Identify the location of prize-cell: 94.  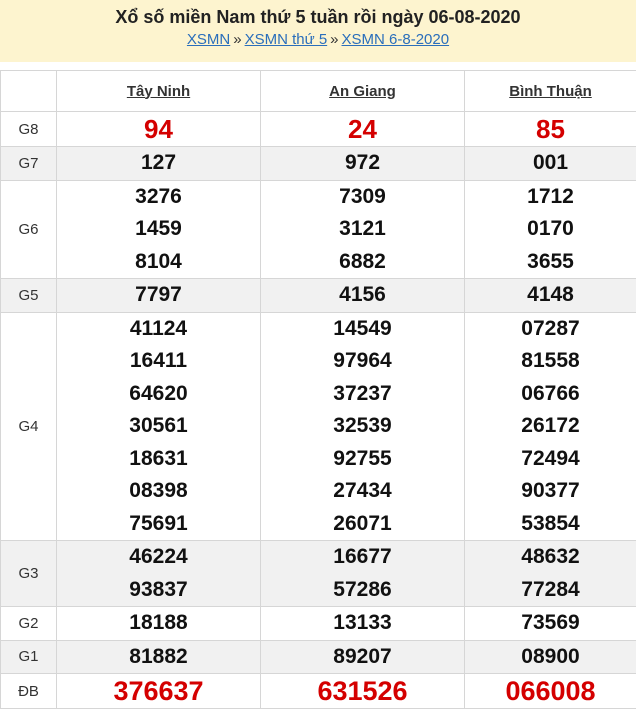
(159, 129).